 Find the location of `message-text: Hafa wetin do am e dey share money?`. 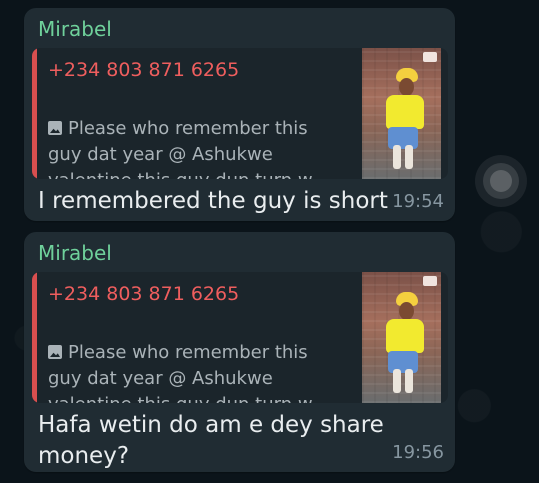

message-text: Hafa wetin do am e dey share money? is located at coordinates (211, 440).